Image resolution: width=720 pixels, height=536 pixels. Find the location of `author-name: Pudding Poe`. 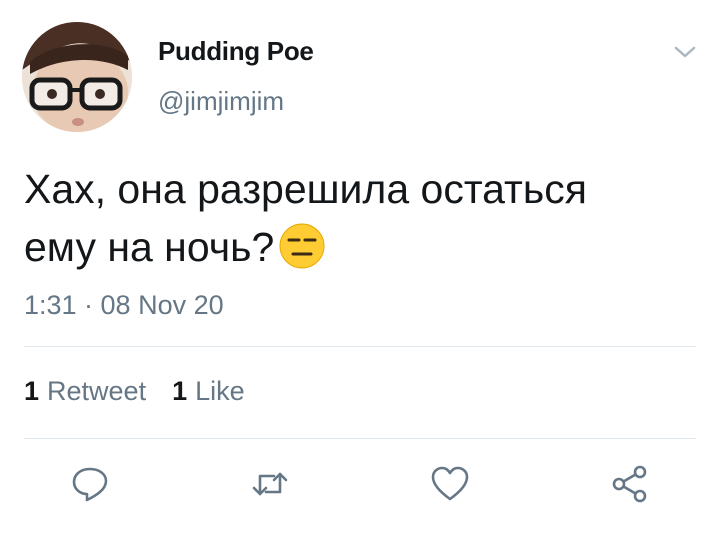

author-name: Pudding Poe is located at coordinates (236, 51).